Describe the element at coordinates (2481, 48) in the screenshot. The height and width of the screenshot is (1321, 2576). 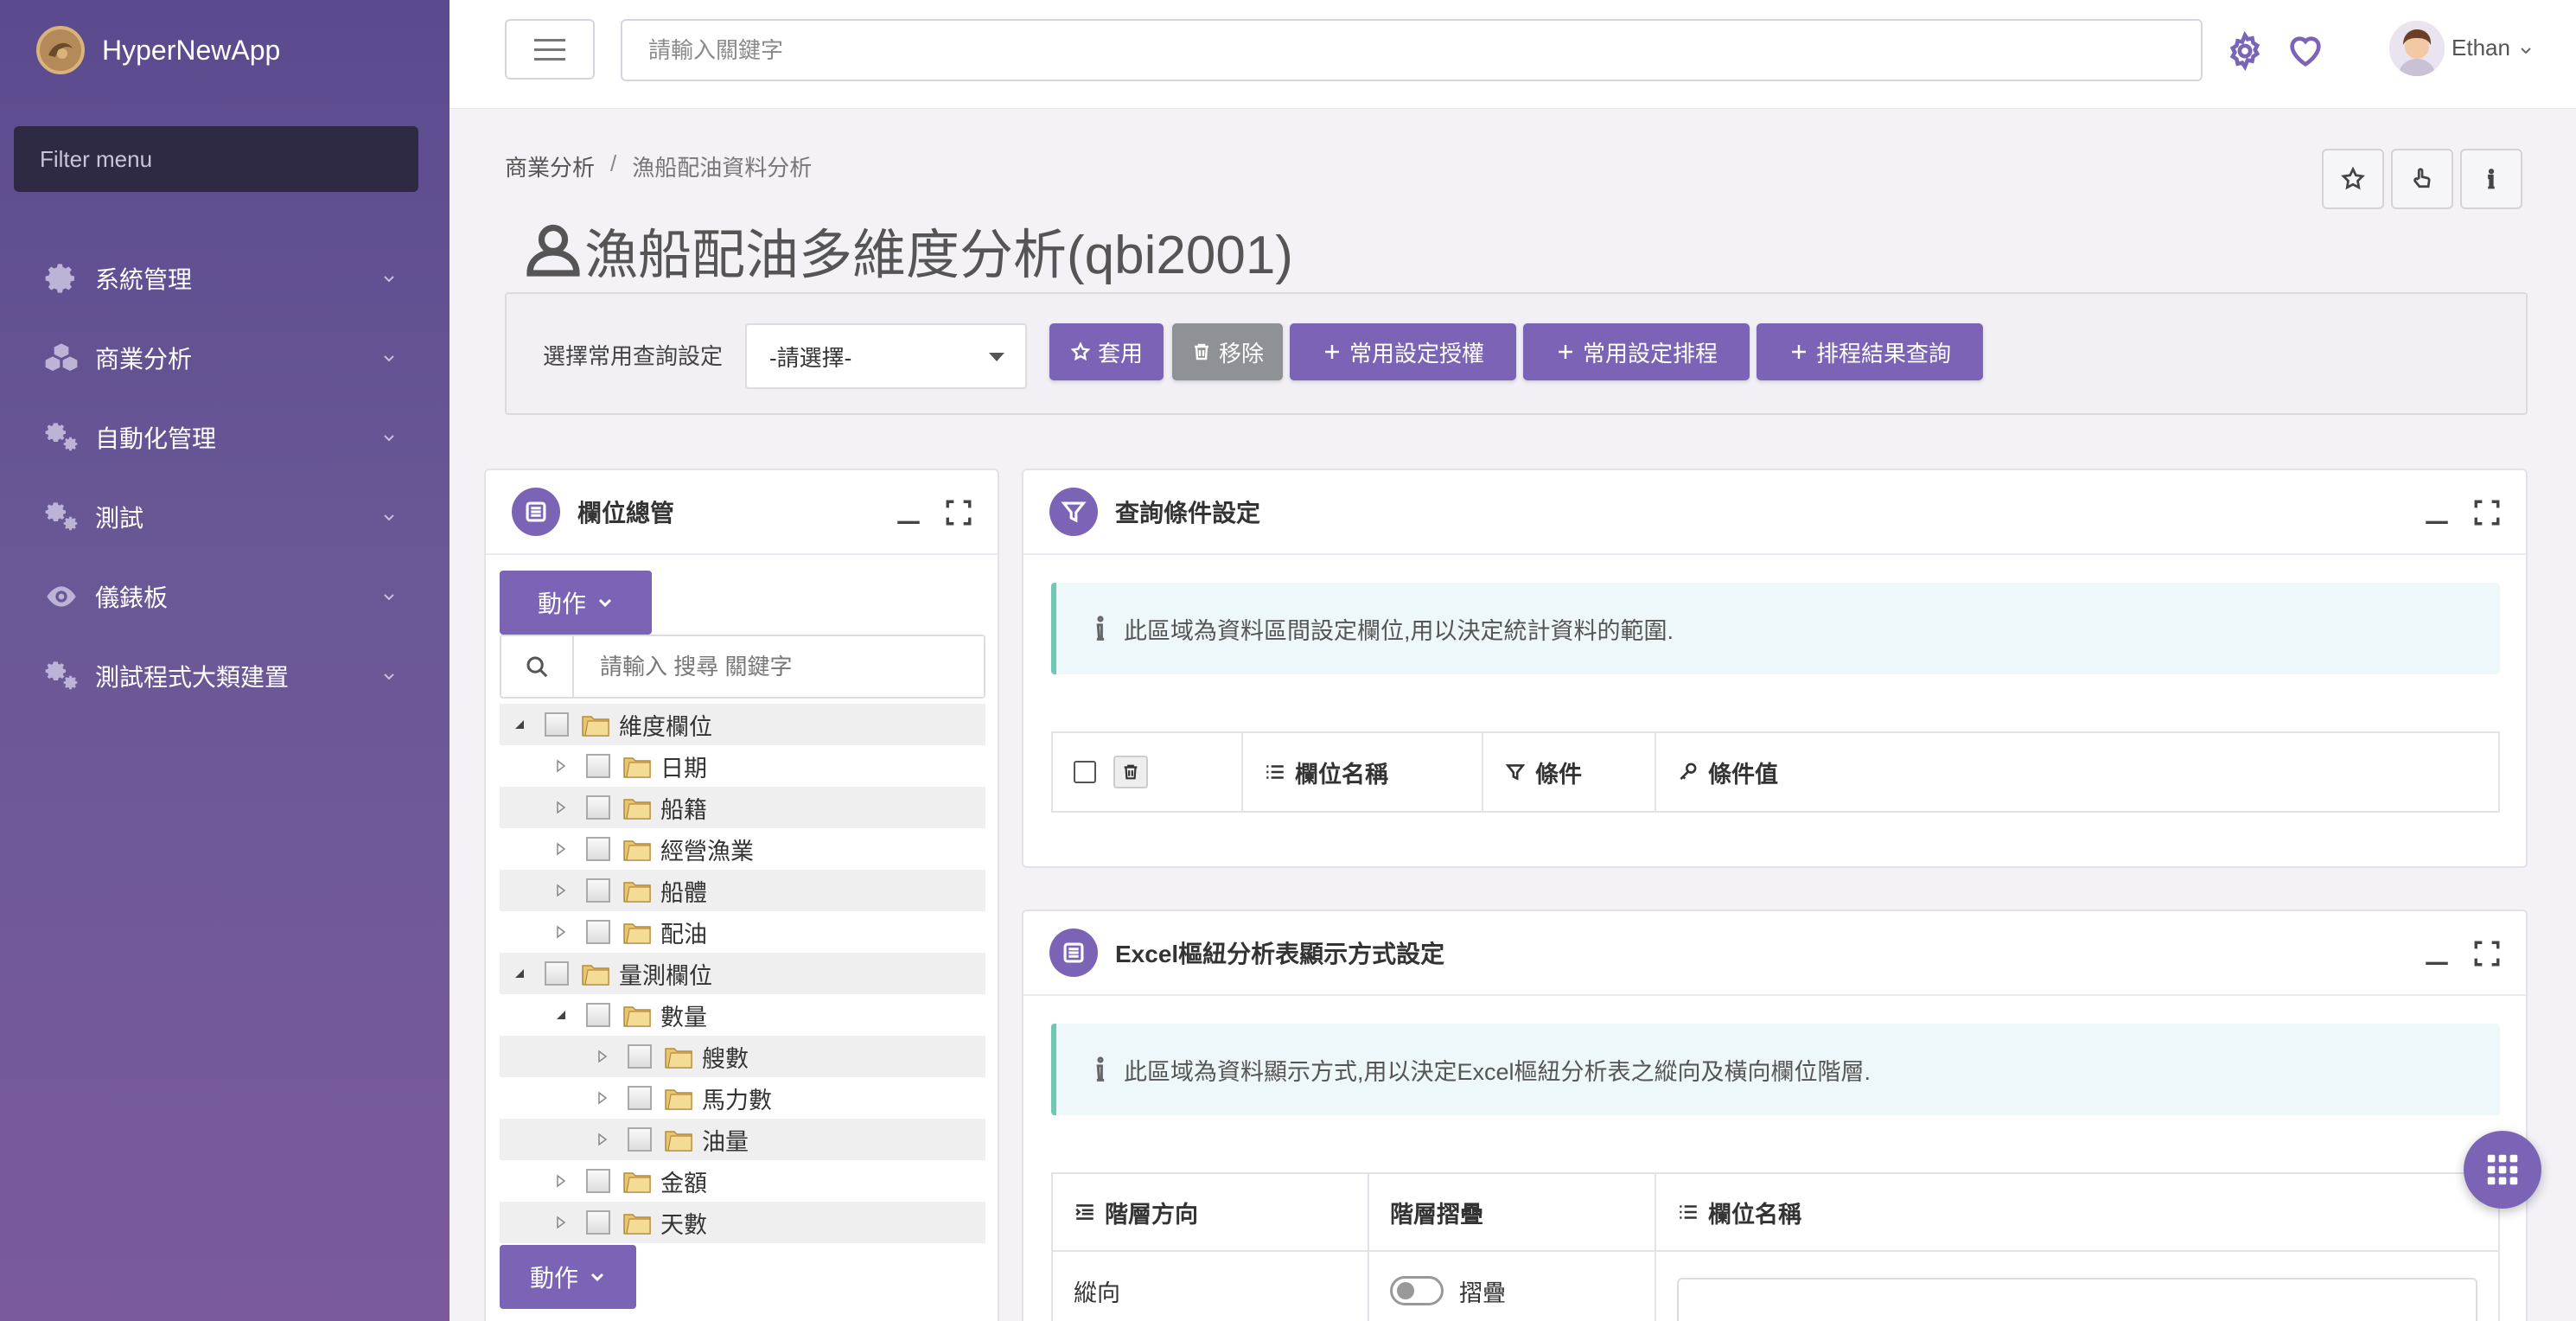
I see `user-name: Ethan` at that location.